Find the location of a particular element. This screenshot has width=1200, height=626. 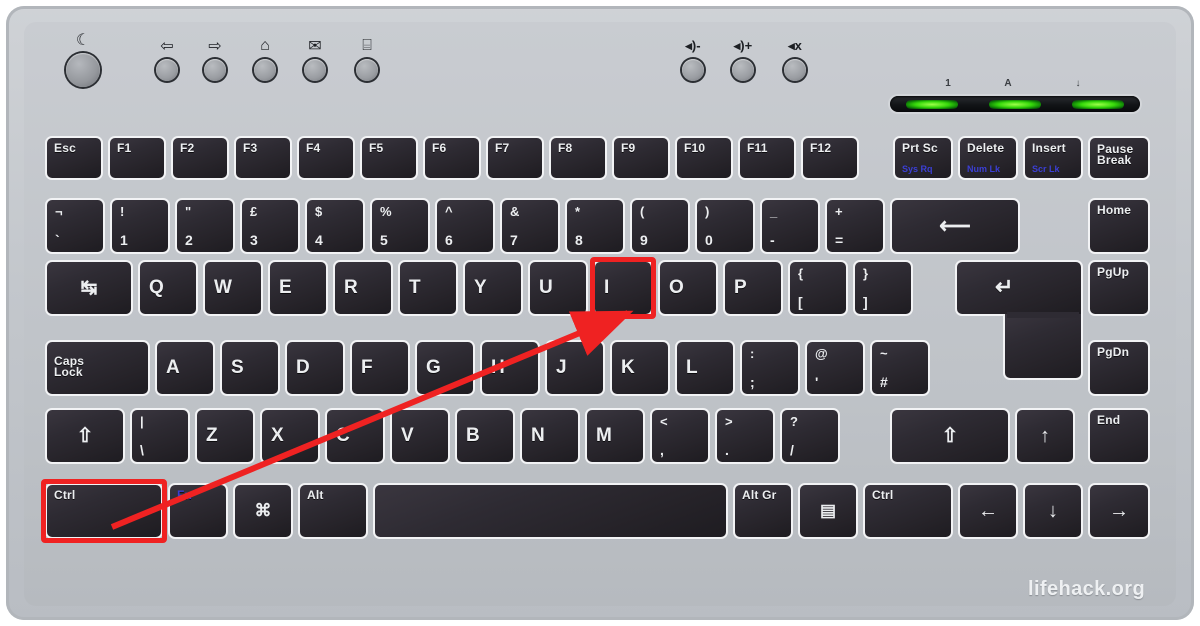

key-i: I is located at coordinates (623, 288).